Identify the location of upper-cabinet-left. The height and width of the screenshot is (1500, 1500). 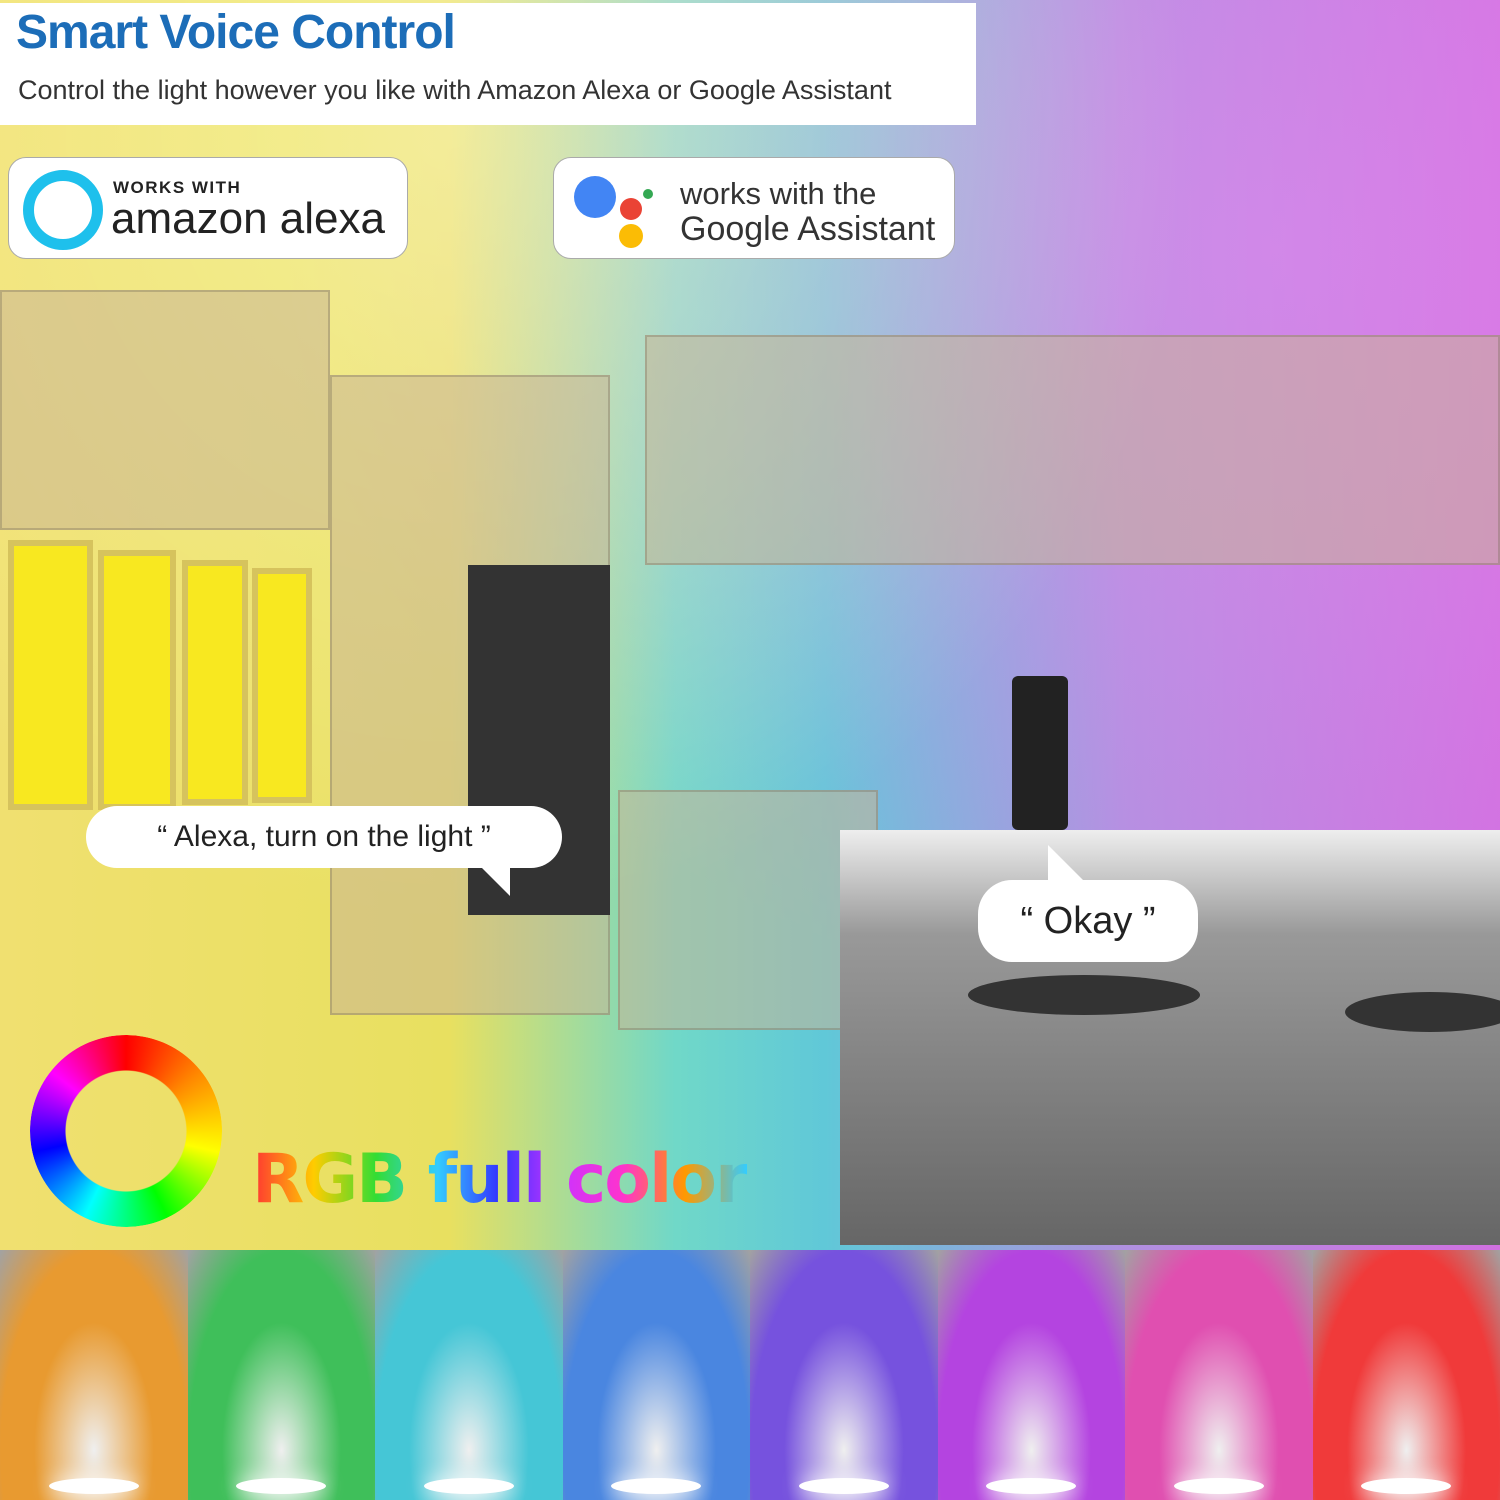
(165, 410).